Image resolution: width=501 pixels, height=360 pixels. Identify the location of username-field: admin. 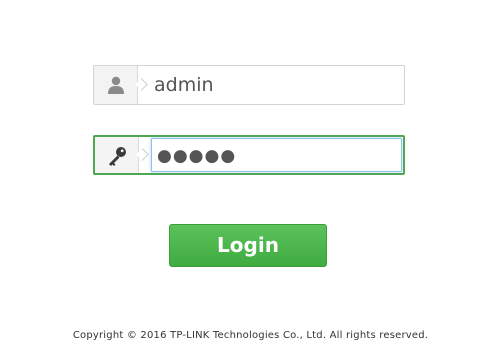
(249, 85).